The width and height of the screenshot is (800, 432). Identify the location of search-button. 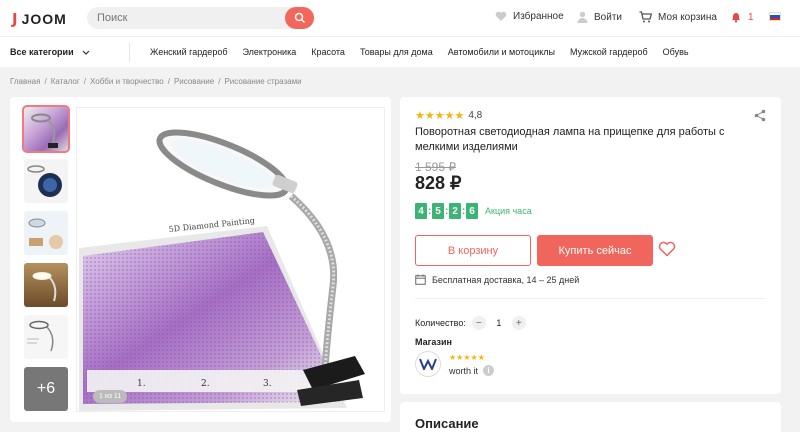
(299, 18).